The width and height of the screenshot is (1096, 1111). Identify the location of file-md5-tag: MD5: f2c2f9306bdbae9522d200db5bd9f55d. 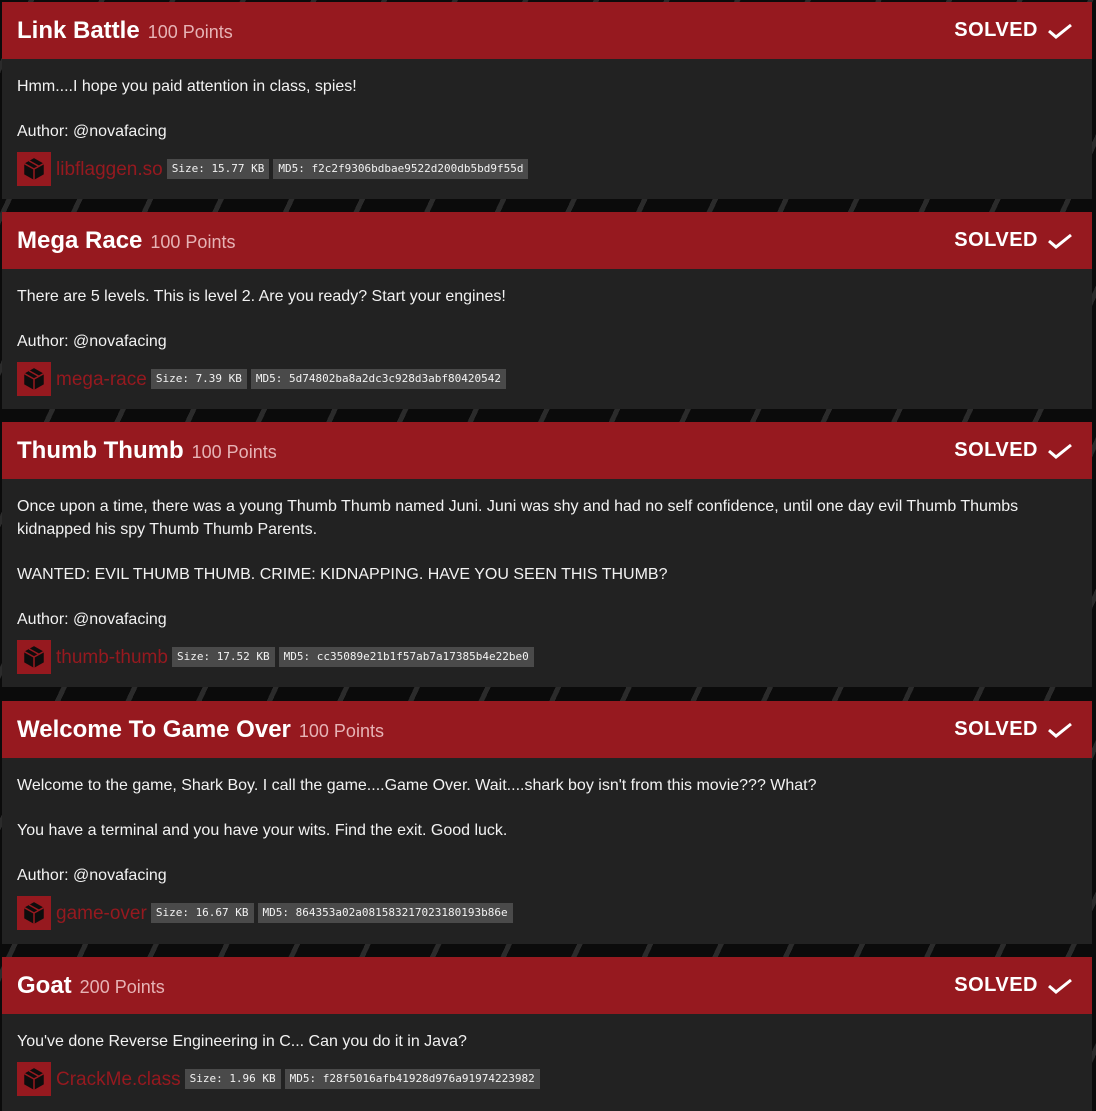
(401, 169).